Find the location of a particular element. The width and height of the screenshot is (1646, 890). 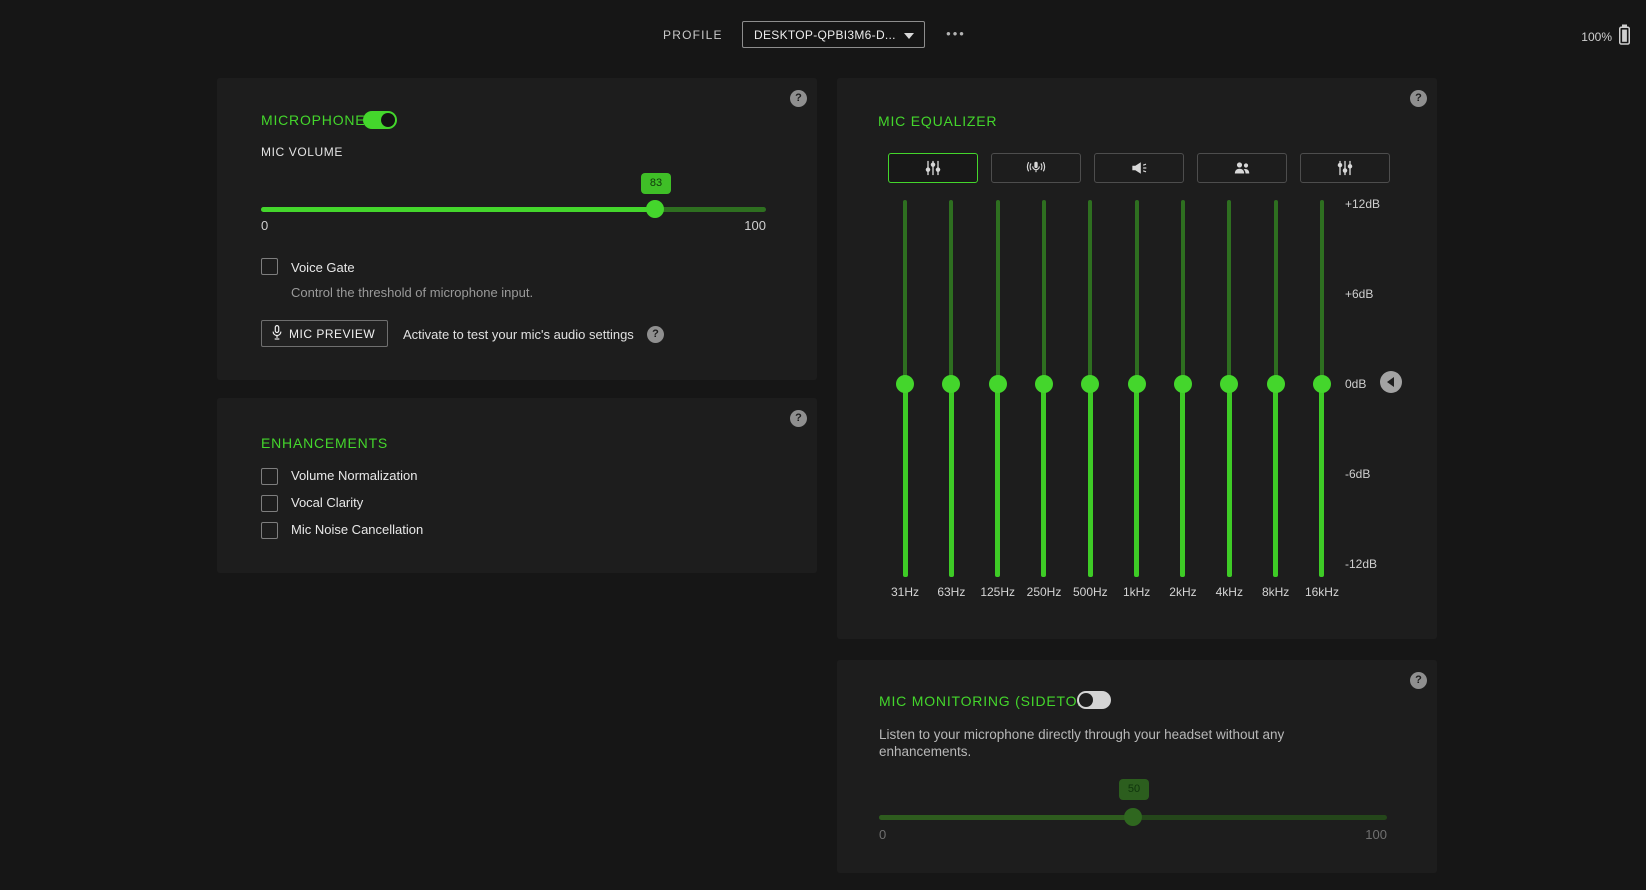

chevron-left-icon is located at coordinates (1390, 382).